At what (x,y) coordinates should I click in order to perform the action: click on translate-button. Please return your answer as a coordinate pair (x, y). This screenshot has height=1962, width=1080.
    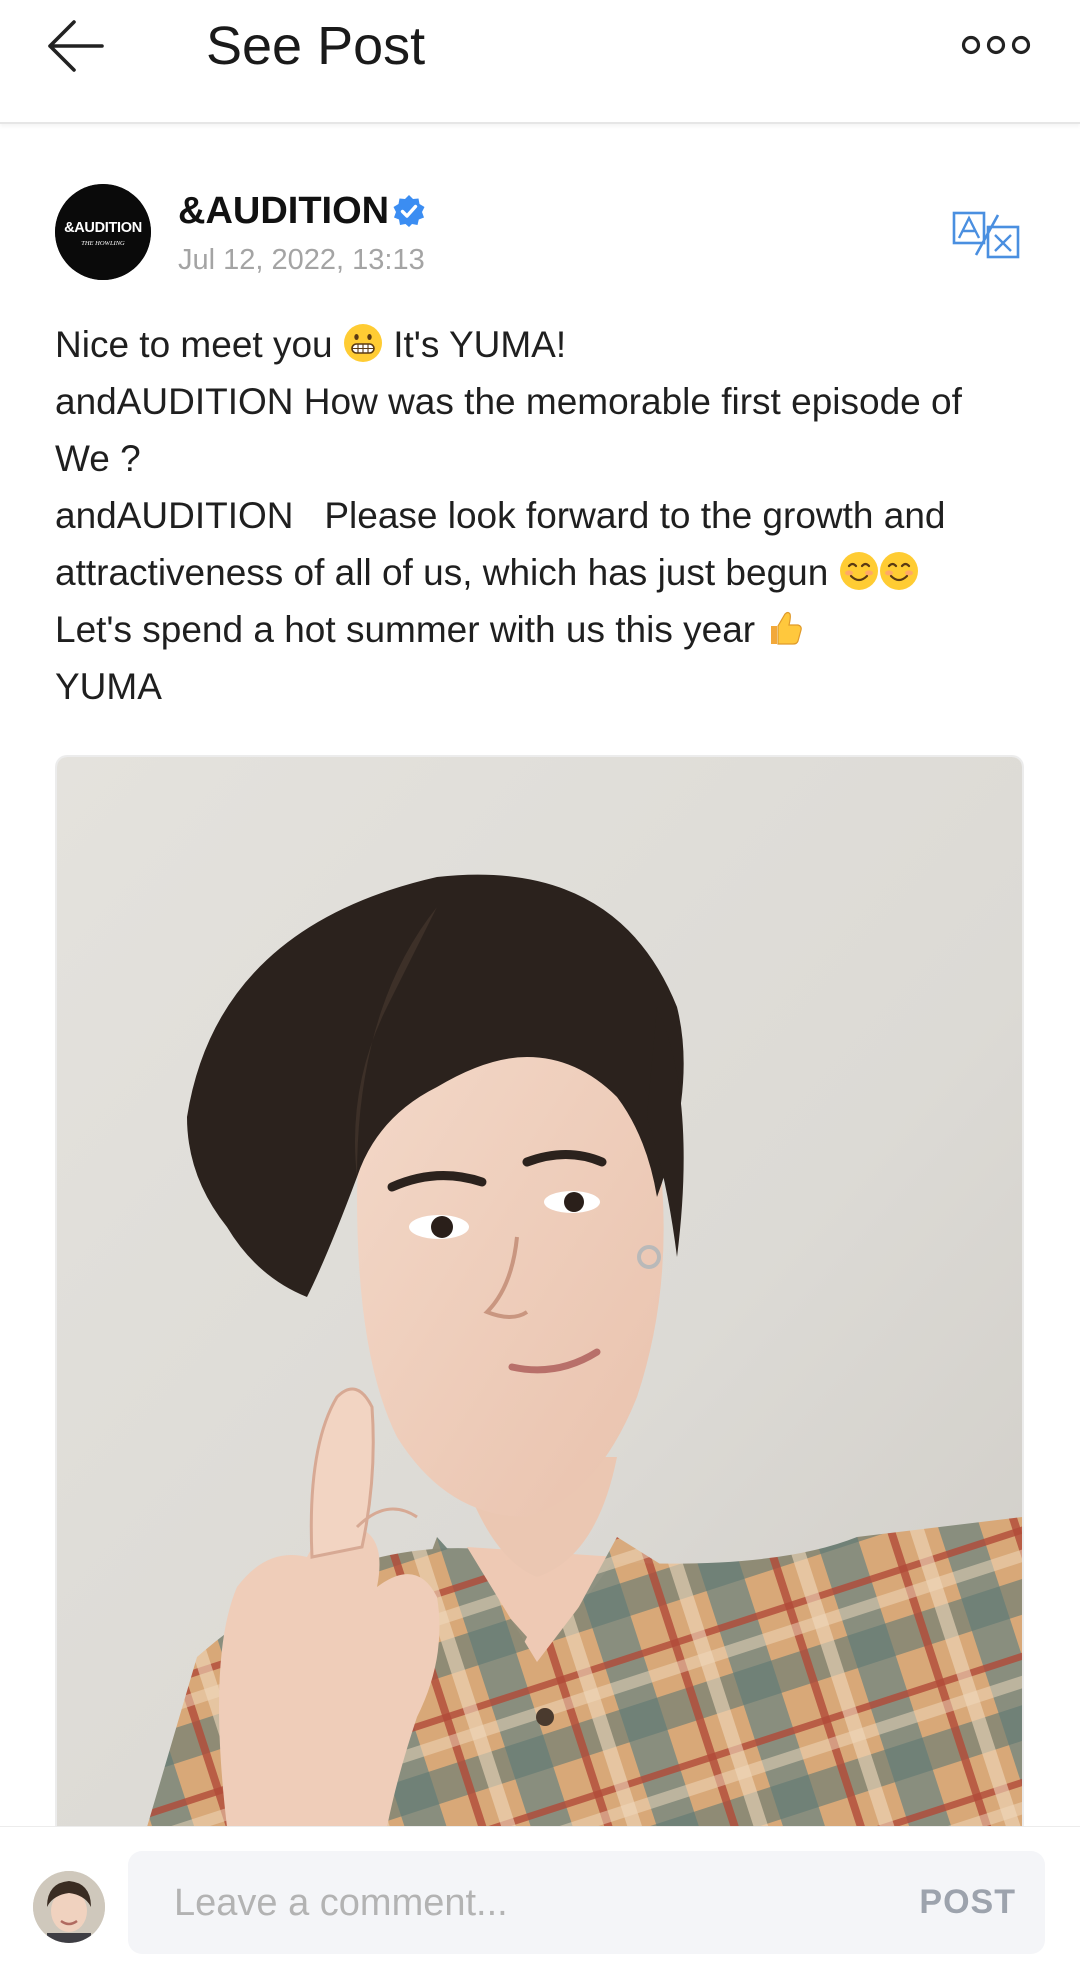
    Looking at the image, I should click on (987, 235).